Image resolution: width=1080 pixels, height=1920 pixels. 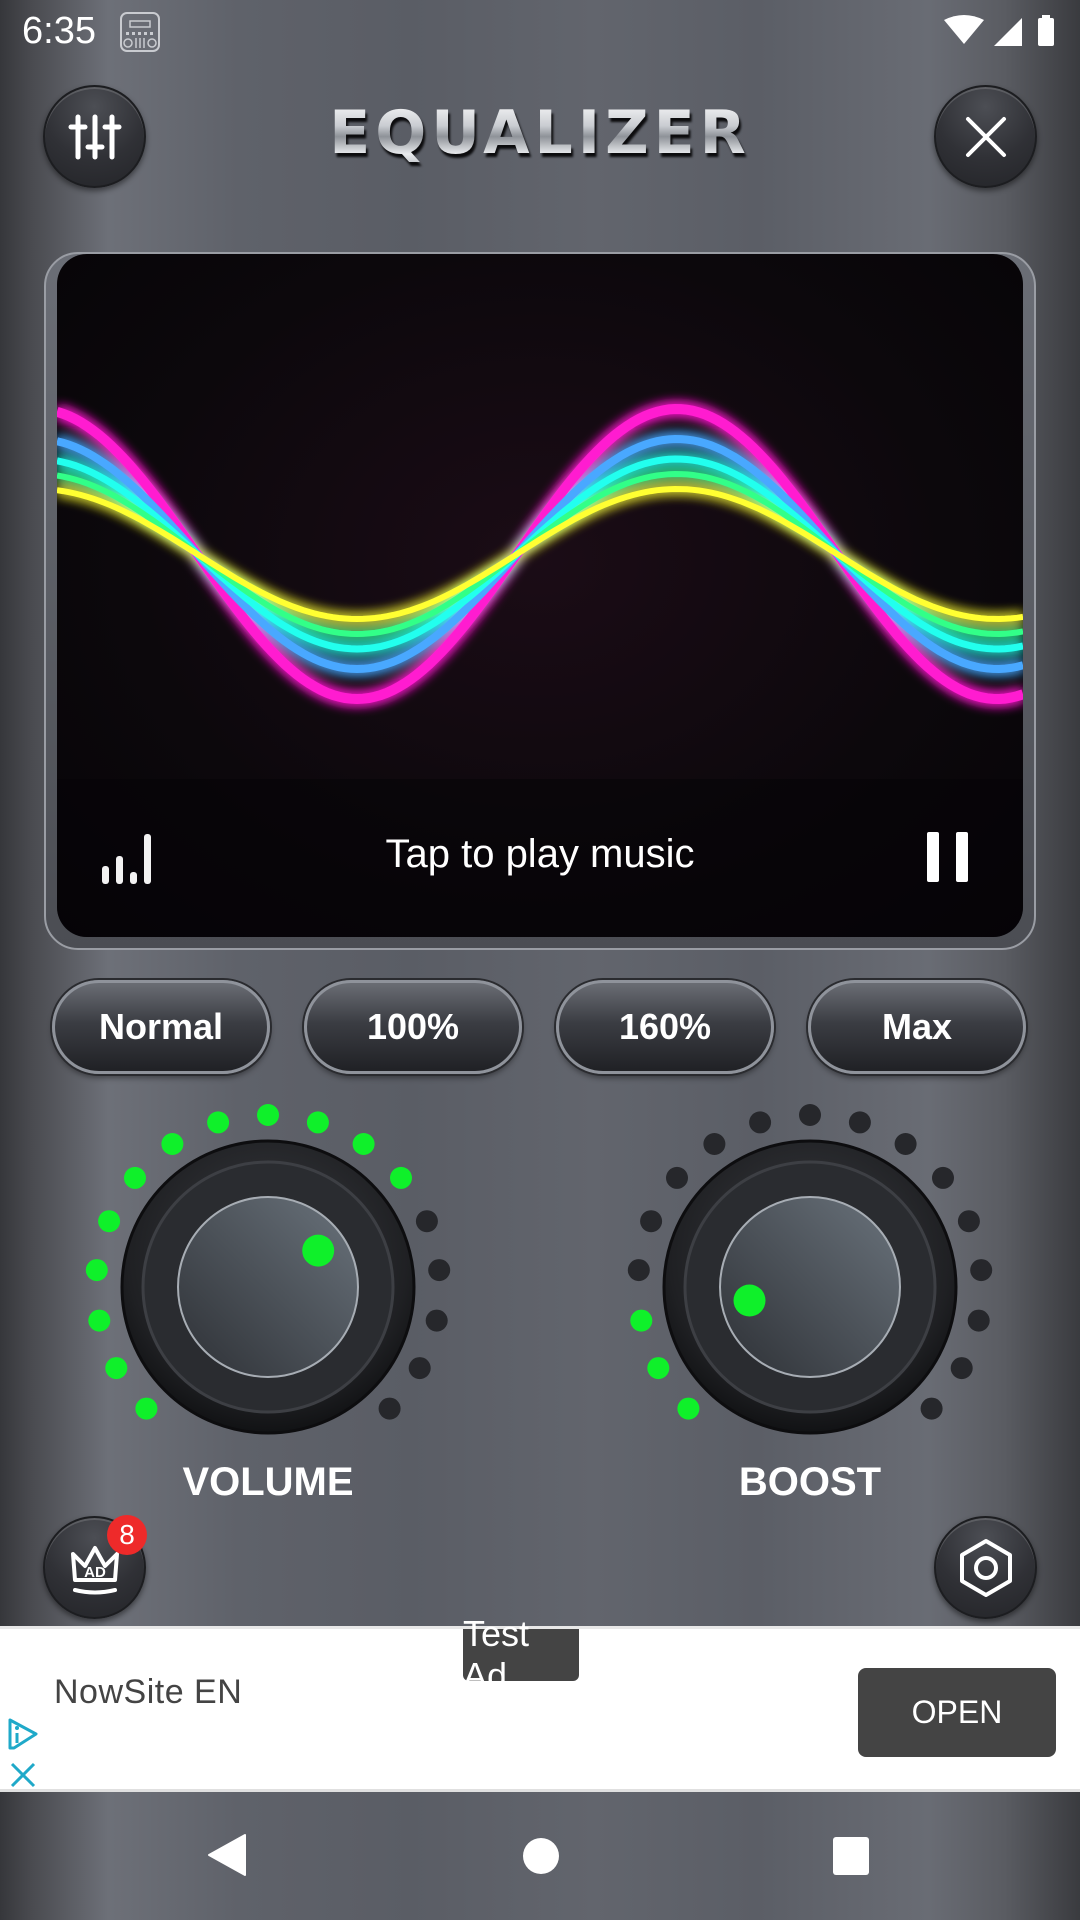 I want to click on ad-open-button: OPEN, so click(x=957, y=1712).